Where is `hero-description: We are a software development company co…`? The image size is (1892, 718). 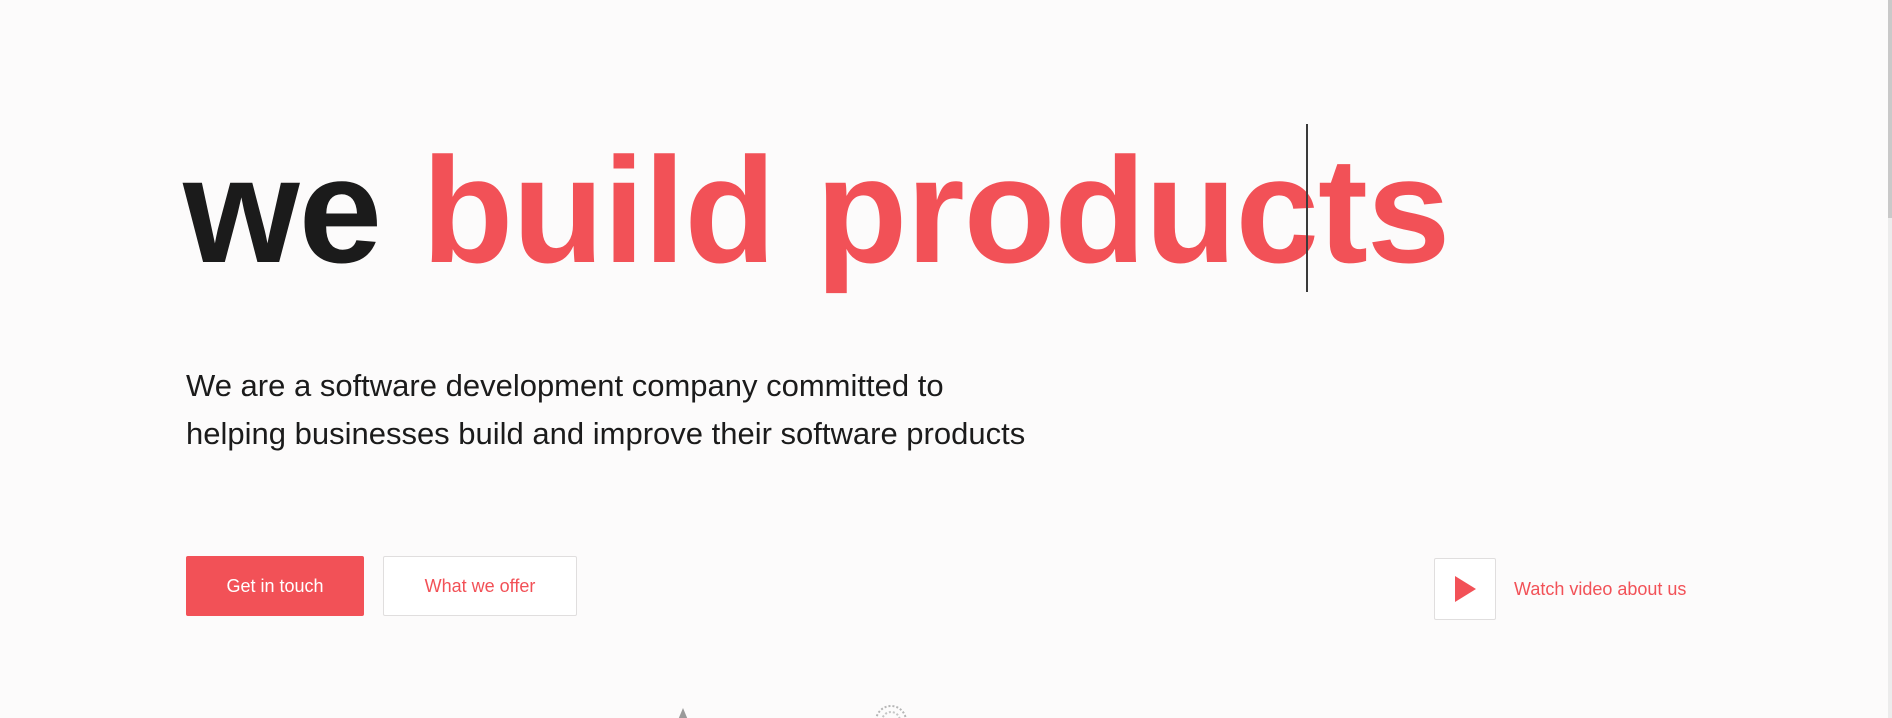 hero-description: We are a software development company co… is located at coordinates (606, 409).